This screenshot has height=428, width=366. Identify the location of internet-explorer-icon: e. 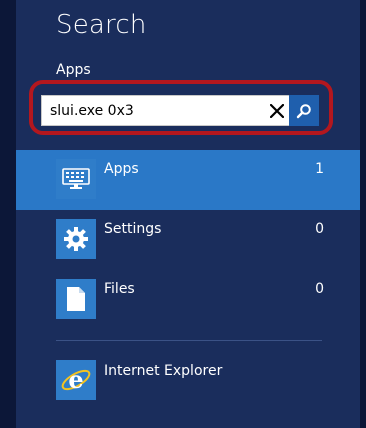
(76, 379).